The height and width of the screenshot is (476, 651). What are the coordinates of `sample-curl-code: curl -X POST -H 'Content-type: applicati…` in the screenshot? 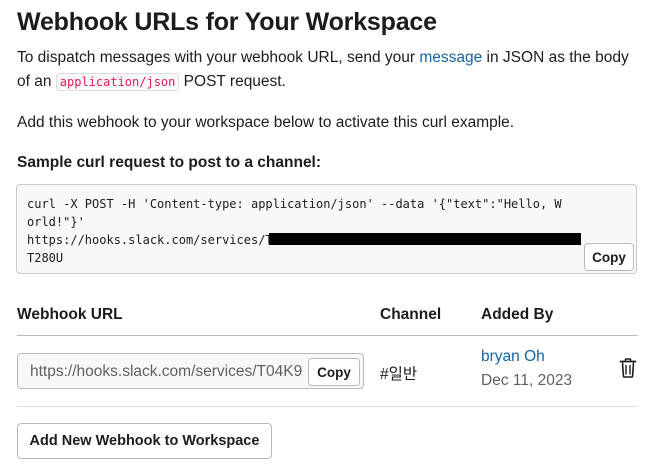 It's located at (294, 231).